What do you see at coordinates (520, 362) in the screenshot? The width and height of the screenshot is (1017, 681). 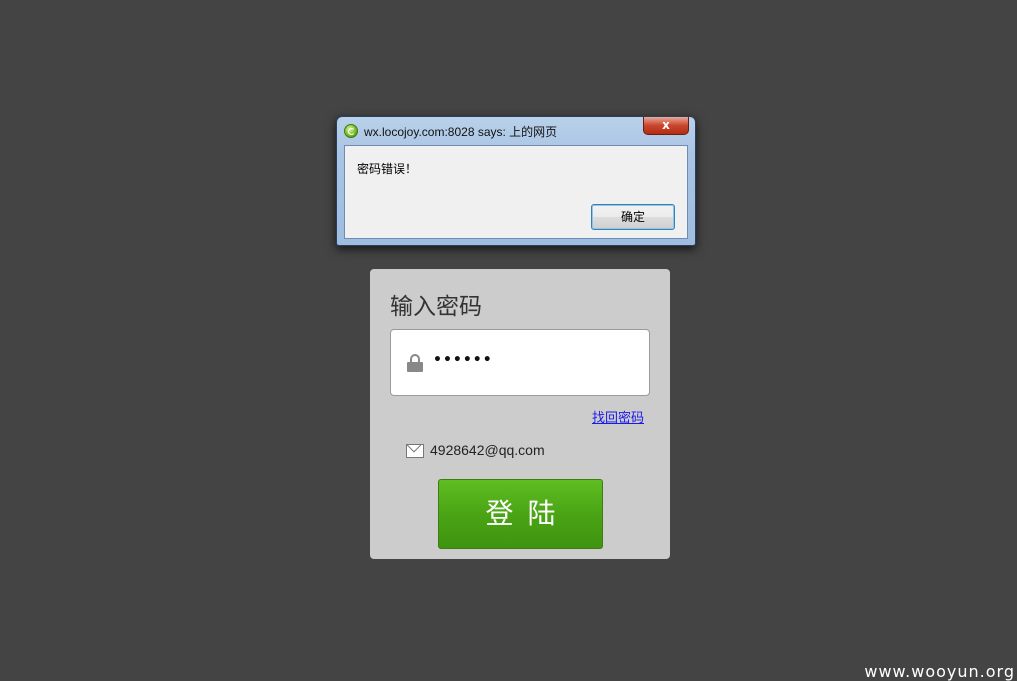 I see `password-field: ••••••` at bounding box center [520, 362].